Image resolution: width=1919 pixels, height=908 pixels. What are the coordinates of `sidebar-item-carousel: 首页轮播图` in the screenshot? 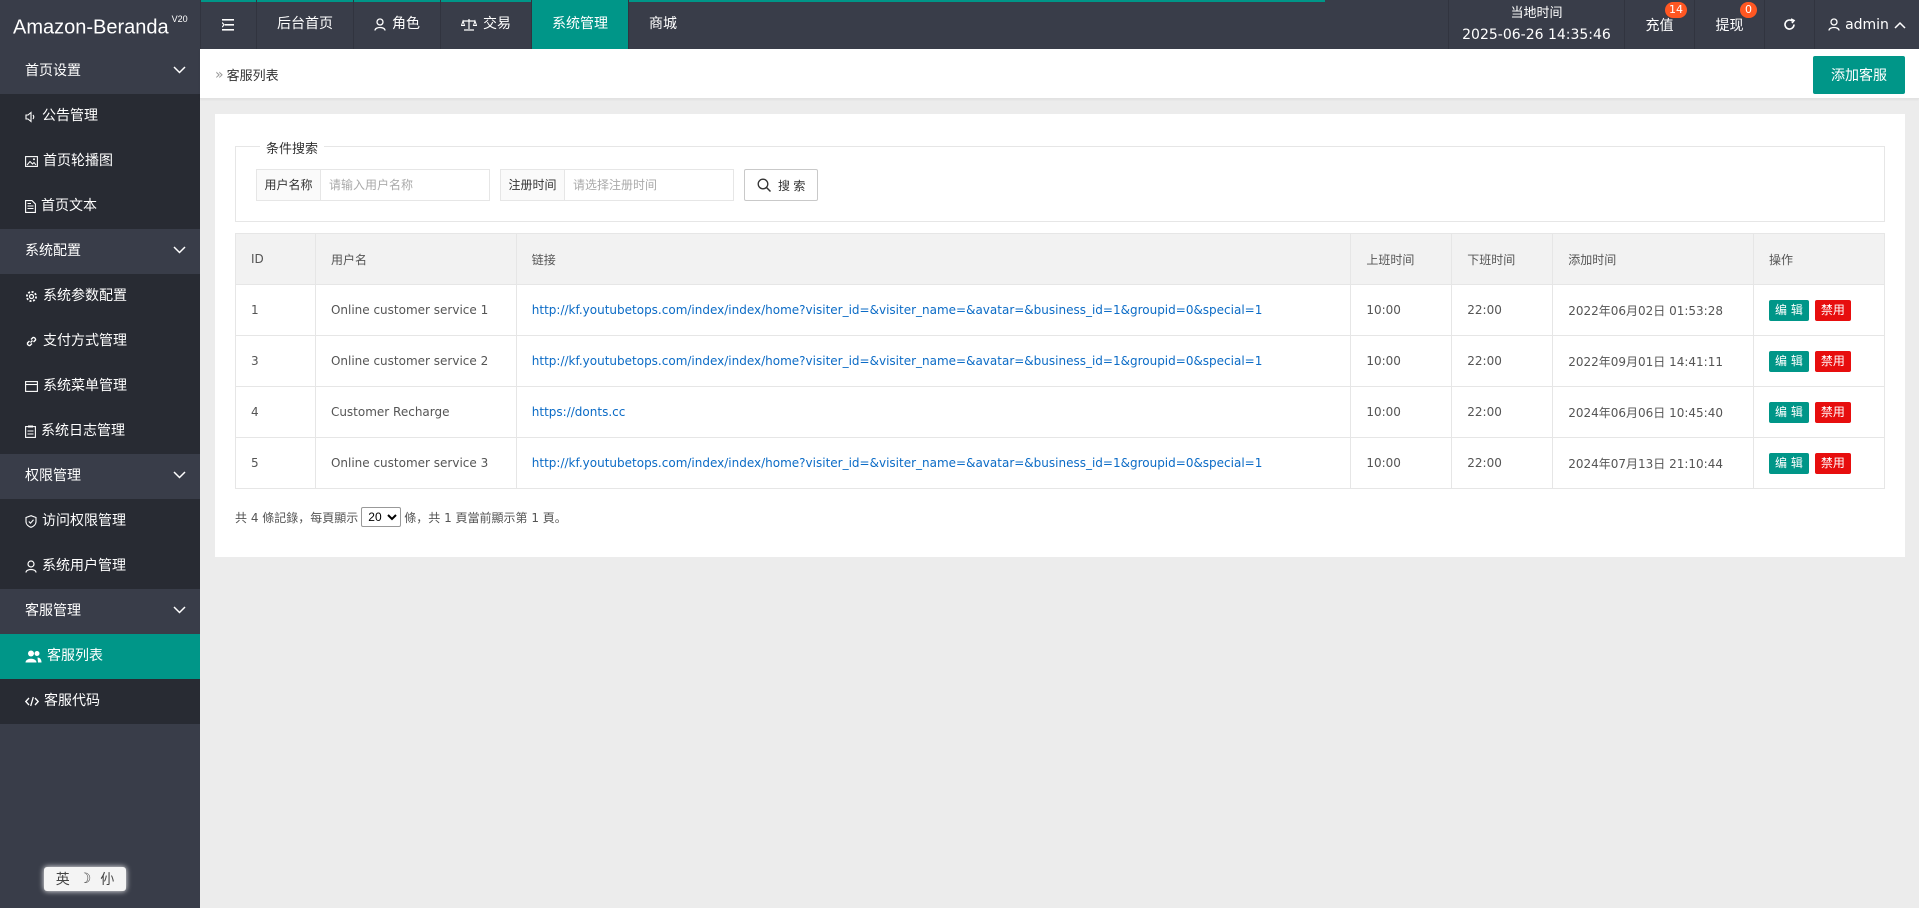 It's located at (100, 161).